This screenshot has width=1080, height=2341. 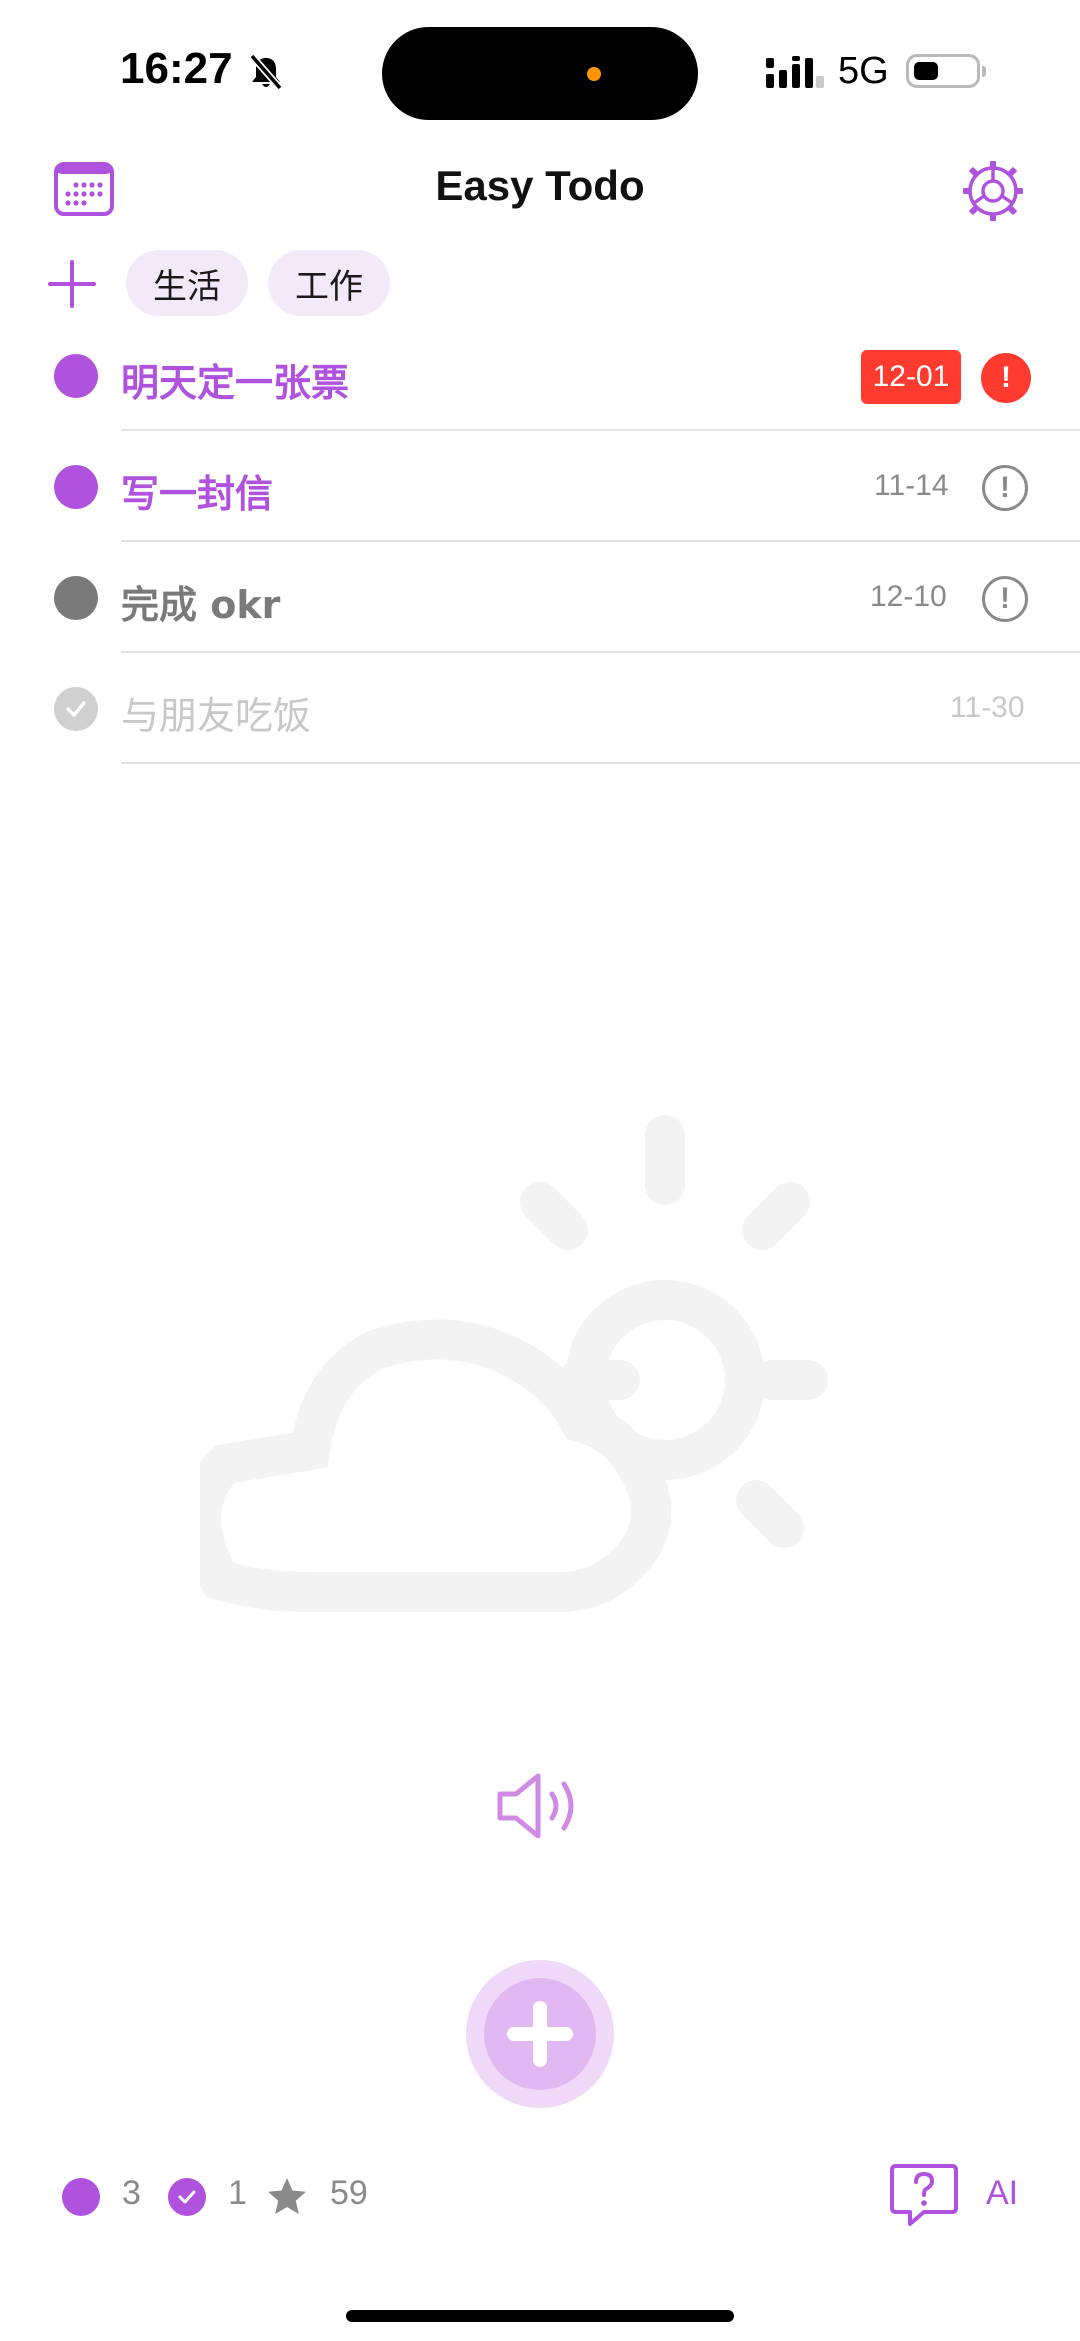 I want to click on add-tag-button, so click(x=72, y=286).